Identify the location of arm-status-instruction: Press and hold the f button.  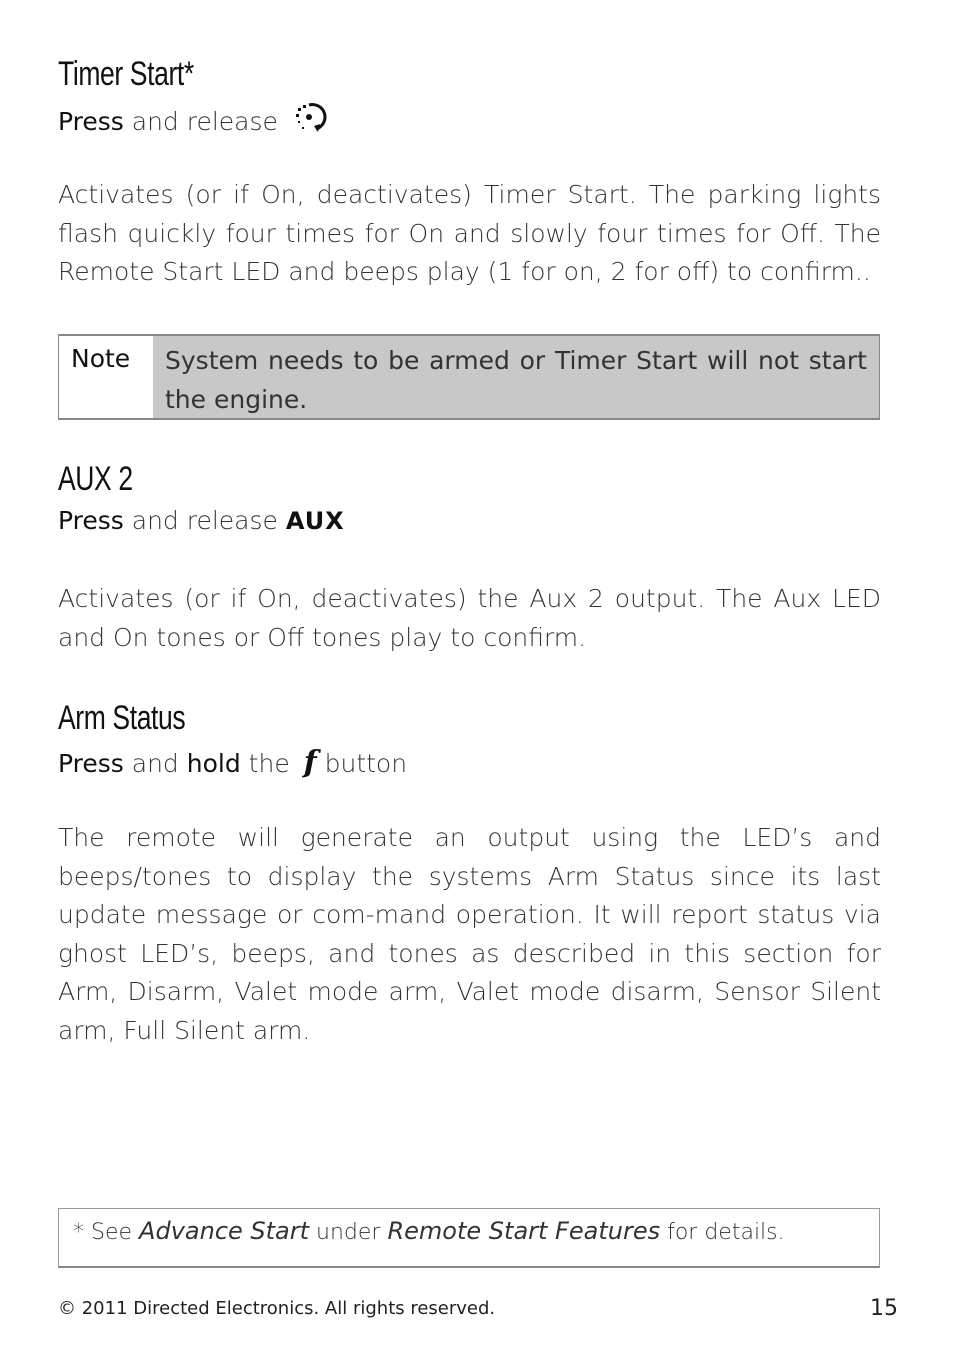
(232, 762).